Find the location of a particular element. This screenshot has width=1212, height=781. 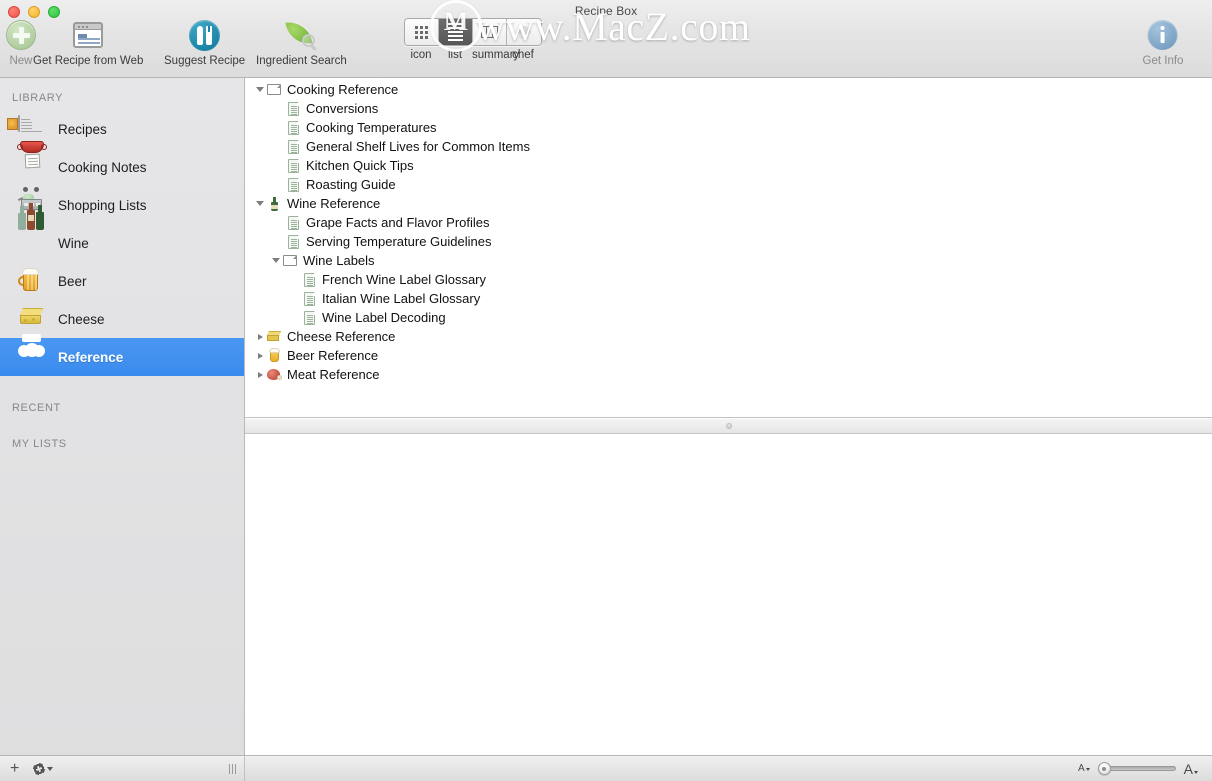

toolbar-button-get-info: Get Info is located at coordinates (1163, 42).